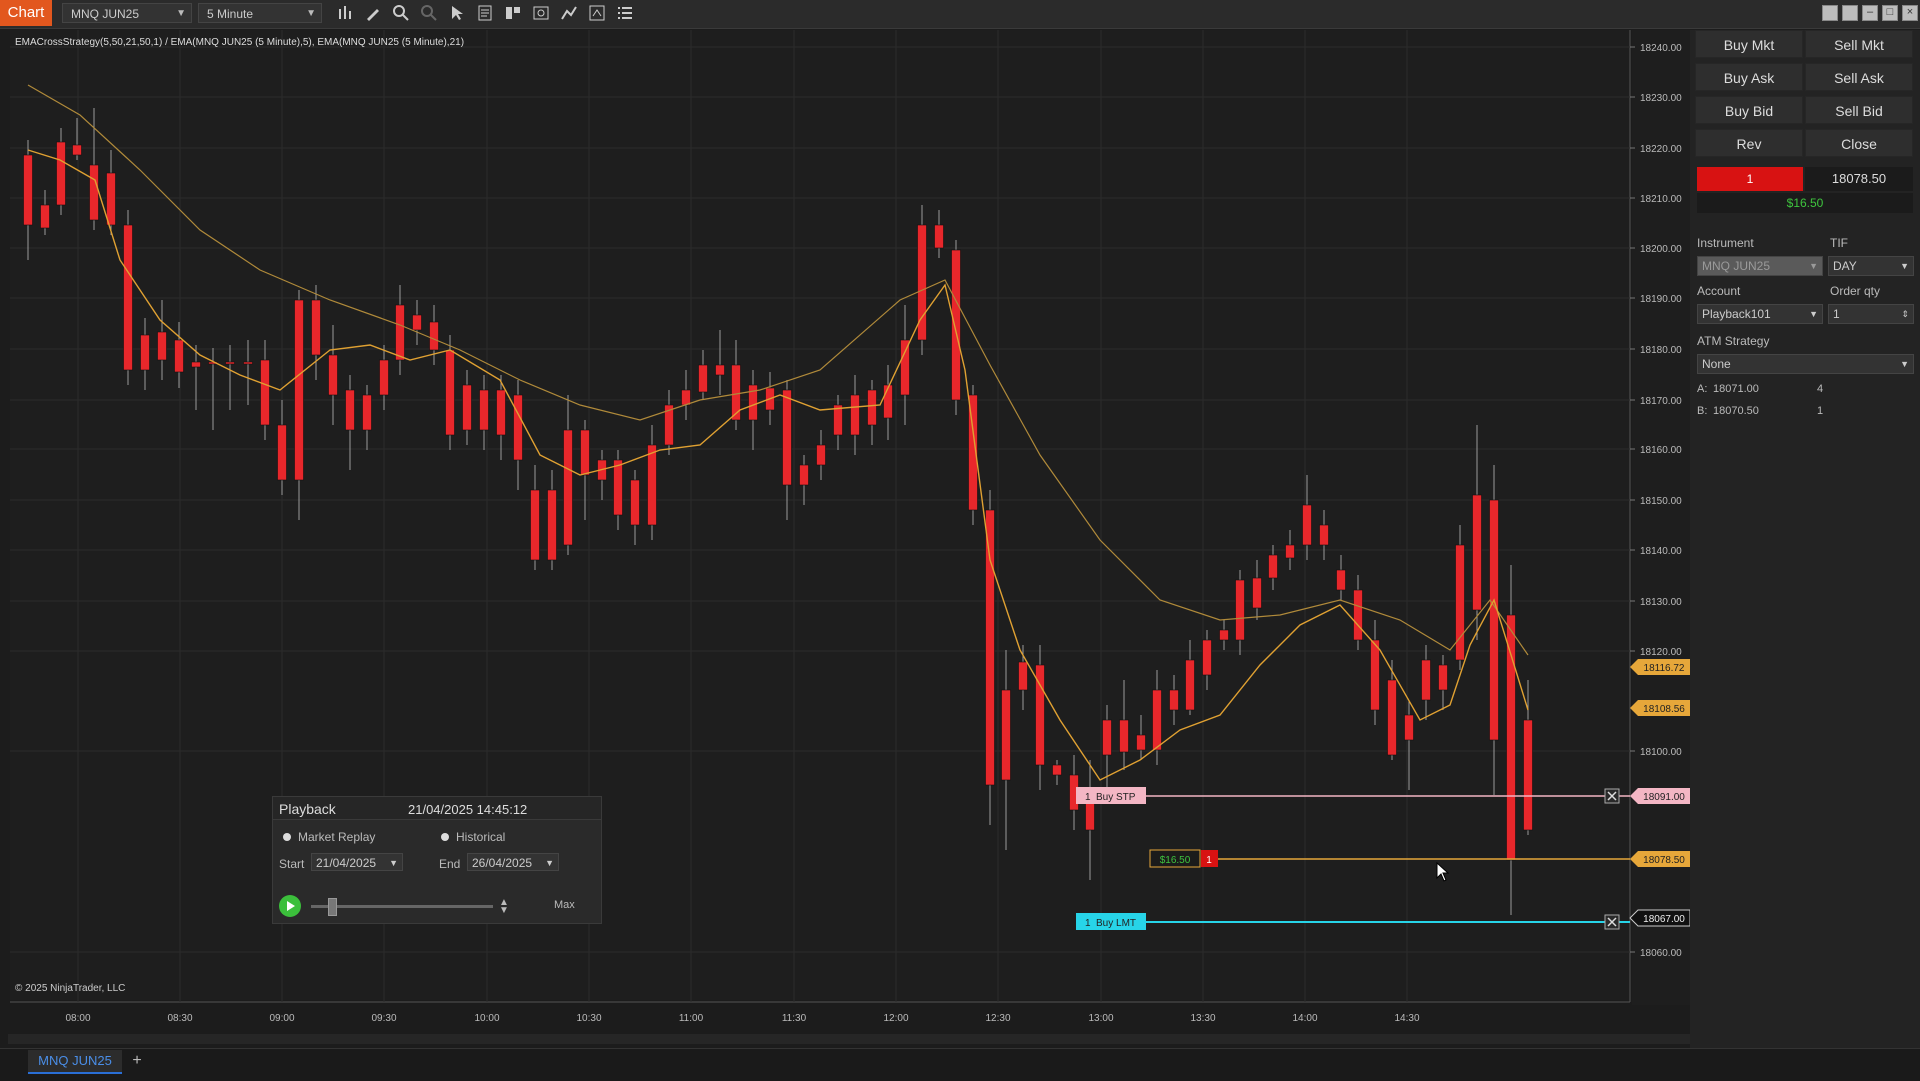 The width and height of the screenshot is (1920, 1081). What do you see at coordinates (1859, 143) in the screenshot?
I see `close-position-button: Close` at bounding box center [1859, 143].